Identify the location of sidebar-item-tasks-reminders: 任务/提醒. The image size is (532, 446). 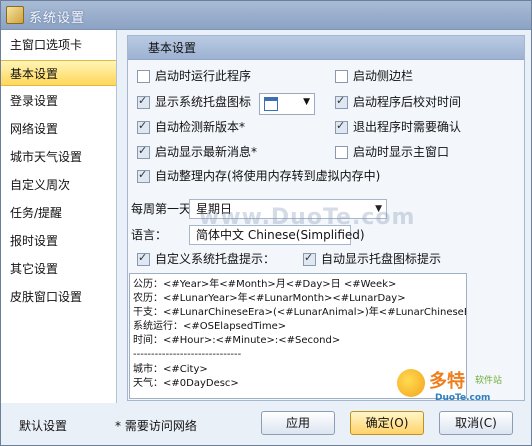
(58, 213).